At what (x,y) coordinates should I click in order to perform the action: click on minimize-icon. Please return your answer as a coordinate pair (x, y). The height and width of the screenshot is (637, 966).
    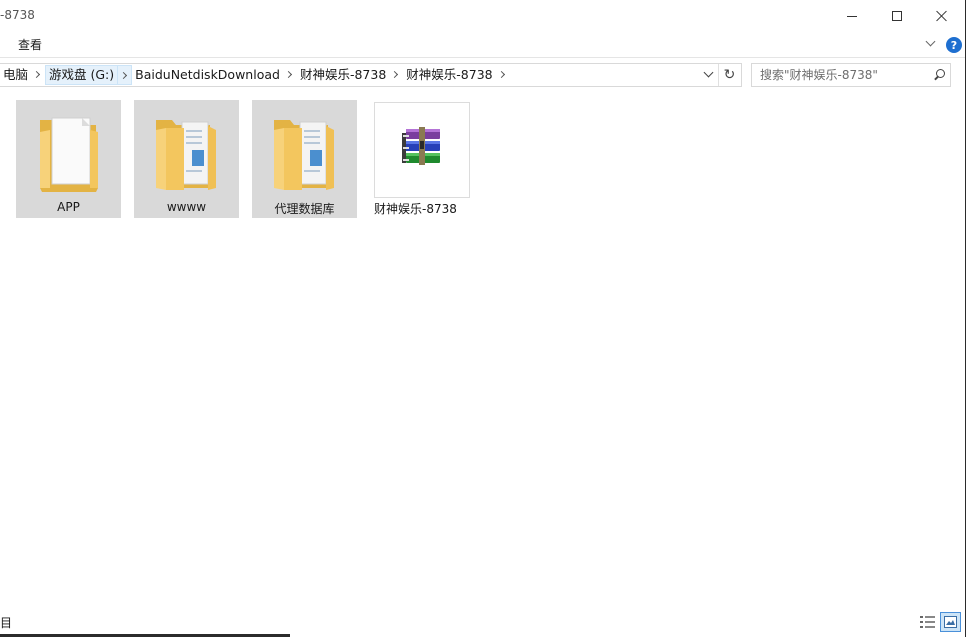
    Looking at the image, I should click on (852, 16).